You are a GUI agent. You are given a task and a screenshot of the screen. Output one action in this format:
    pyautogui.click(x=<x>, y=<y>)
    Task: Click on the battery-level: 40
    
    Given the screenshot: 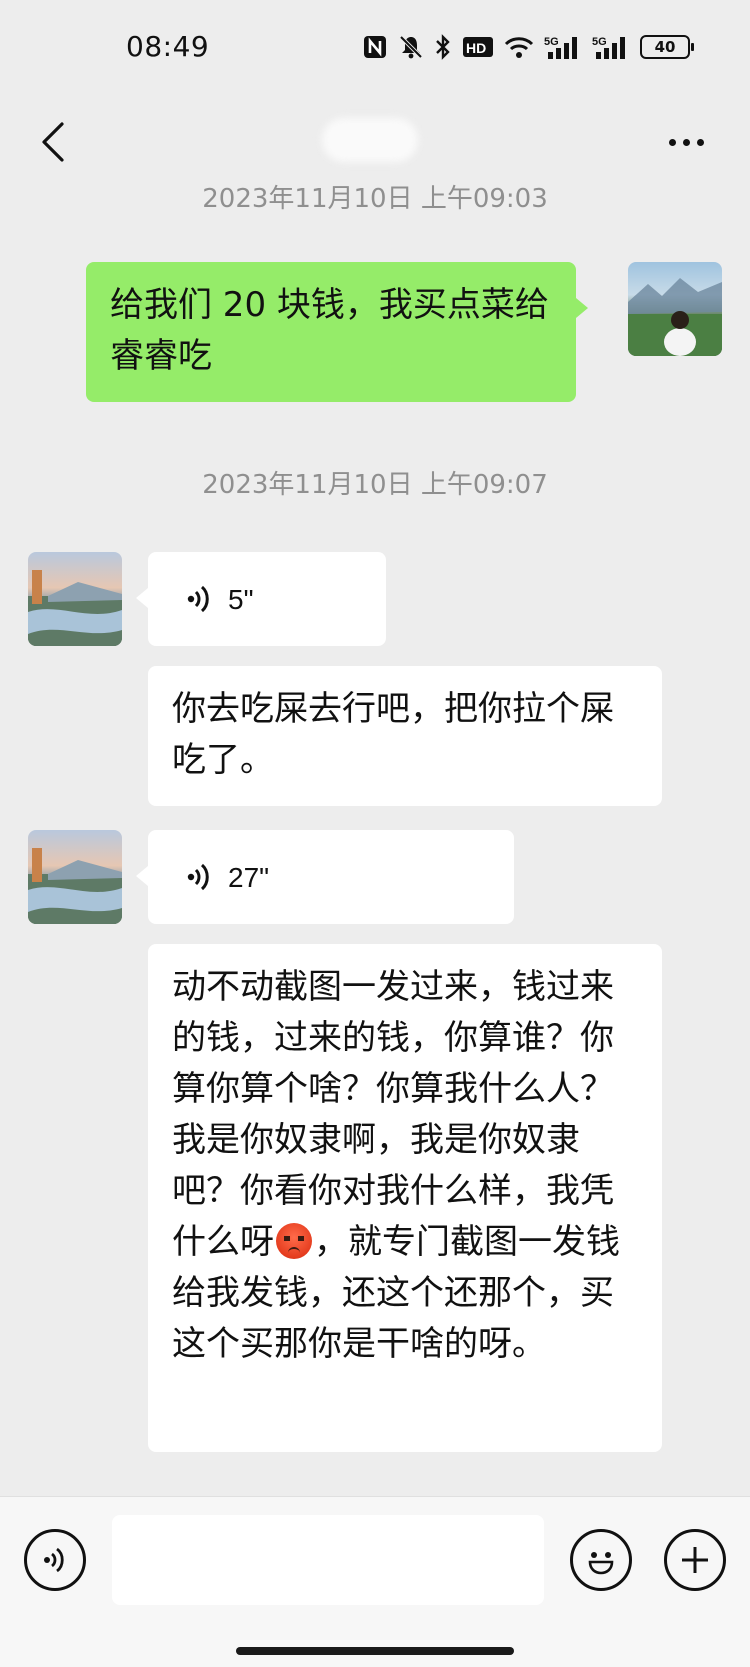 What is the action you would take?
    pyautogui.click(x=665, y=46)
    